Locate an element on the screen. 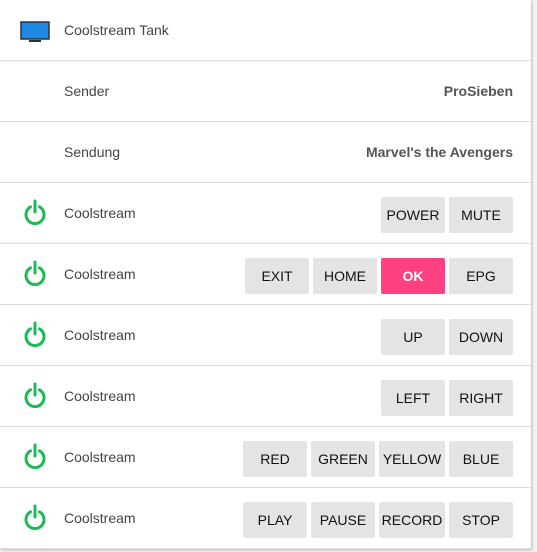  remote-row-colors: Coolstream RED GREEN YELLOW BLUE is located at coordinates (265, 457).